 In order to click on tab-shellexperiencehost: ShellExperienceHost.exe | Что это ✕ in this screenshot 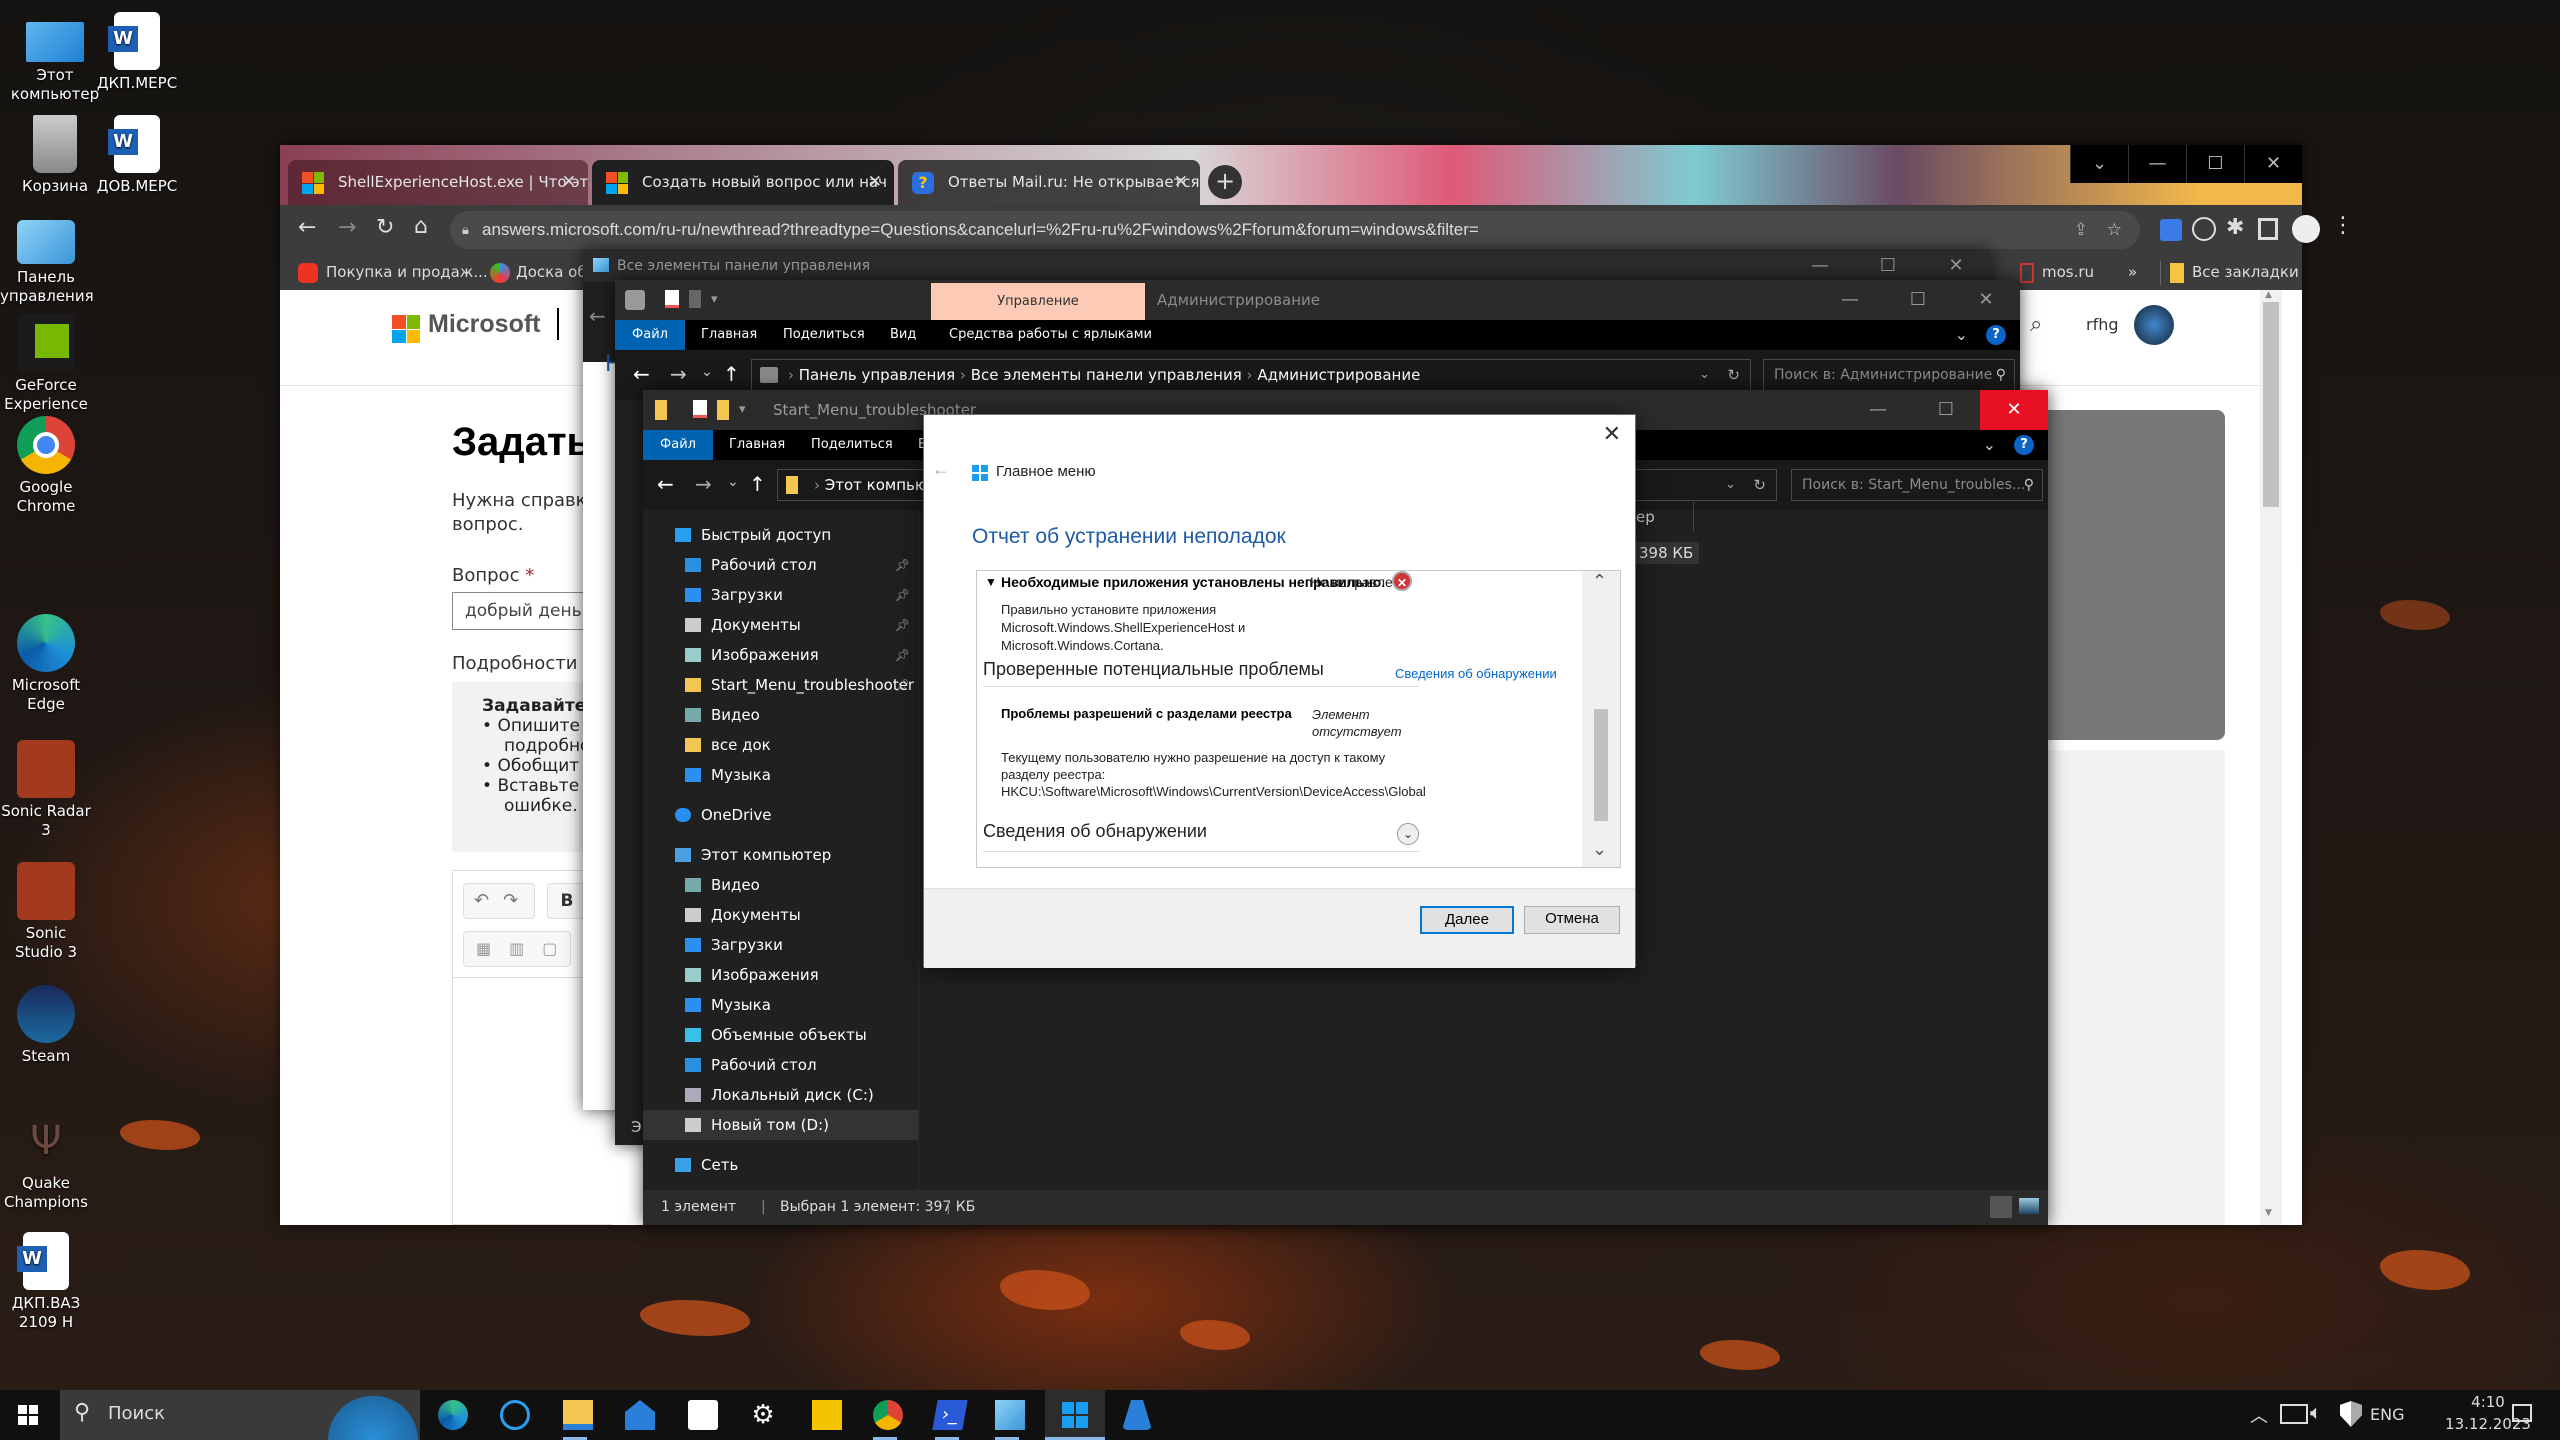, I will do `click(438, 182)`.